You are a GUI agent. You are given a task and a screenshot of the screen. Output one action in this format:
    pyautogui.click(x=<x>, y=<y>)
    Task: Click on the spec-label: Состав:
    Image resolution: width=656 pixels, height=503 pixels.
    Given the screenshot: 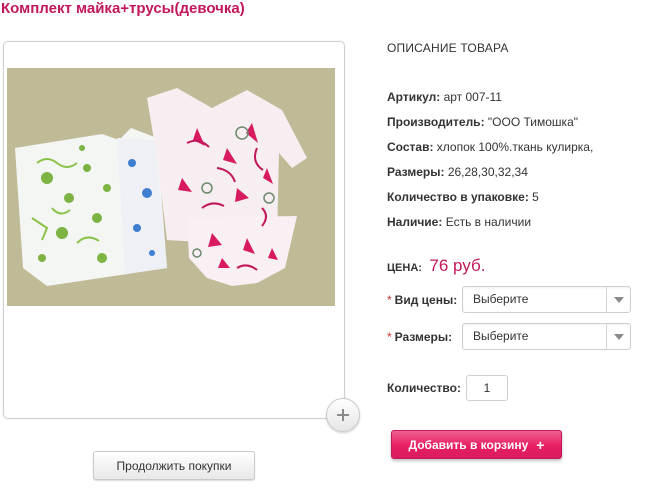 What is the action you would take?
    pyautogui.click(x=410, y=147)
    